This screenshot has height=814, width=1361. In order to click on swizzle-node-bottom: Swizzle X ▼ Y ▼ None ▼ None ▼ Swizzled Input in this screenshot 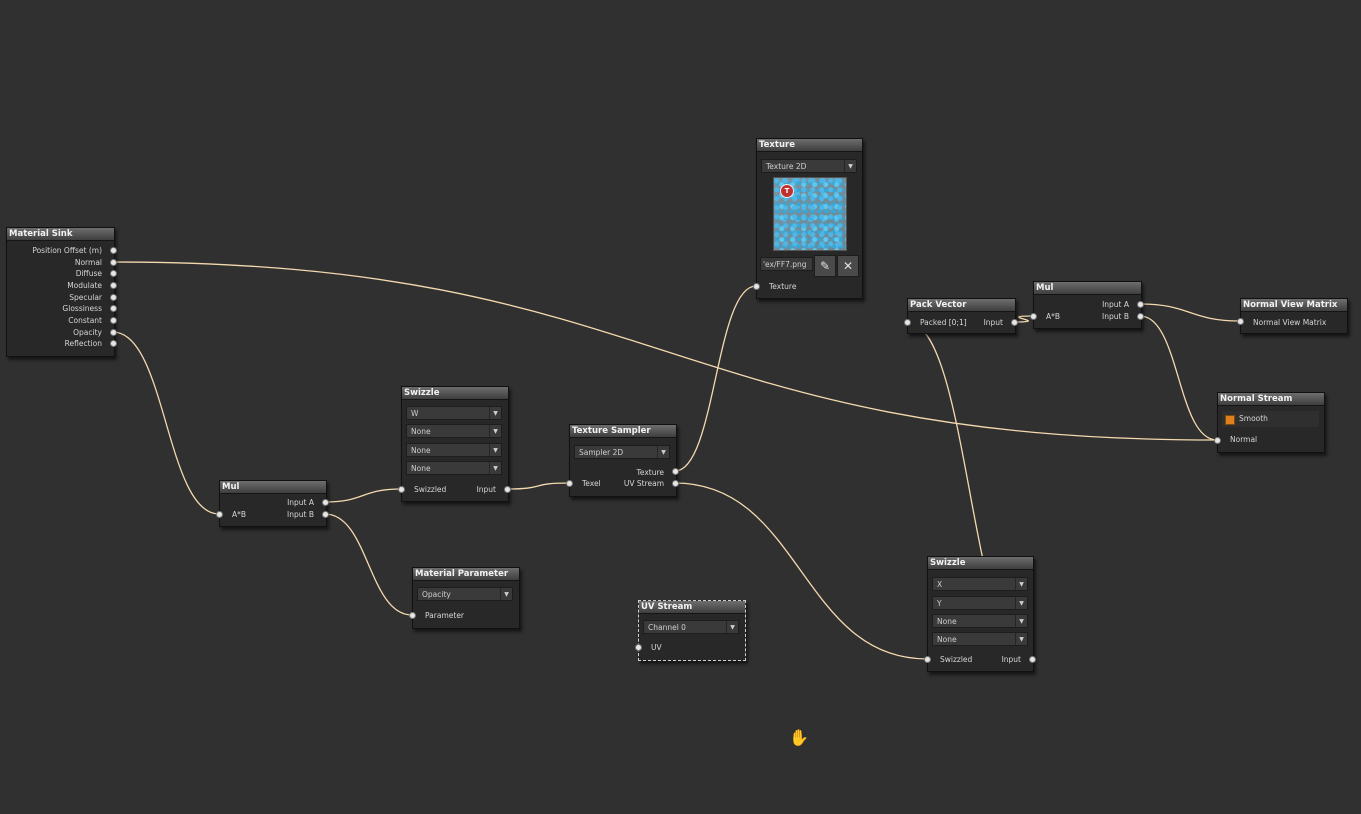, I will do `click(980, 614)`.